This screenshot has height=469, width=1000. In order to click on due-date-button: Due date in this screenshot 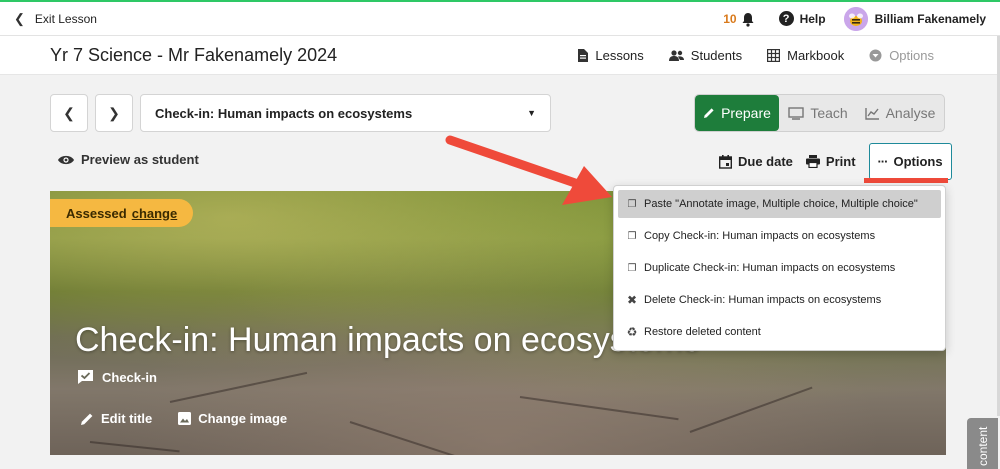, I will do `click(756, 161)`.